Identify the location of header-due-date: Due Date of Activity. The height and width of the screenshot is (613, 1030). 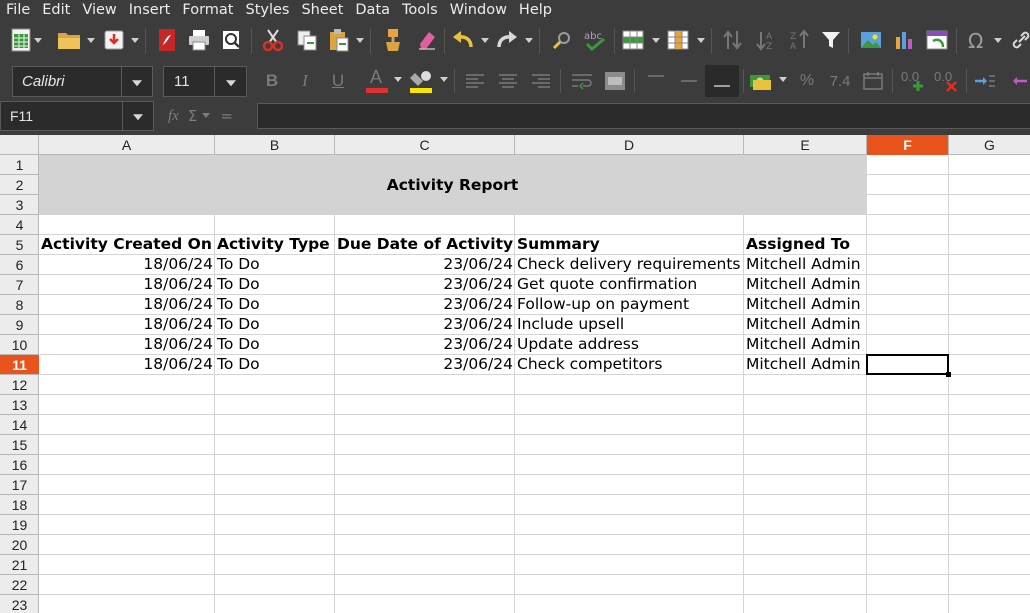
(425, 244).